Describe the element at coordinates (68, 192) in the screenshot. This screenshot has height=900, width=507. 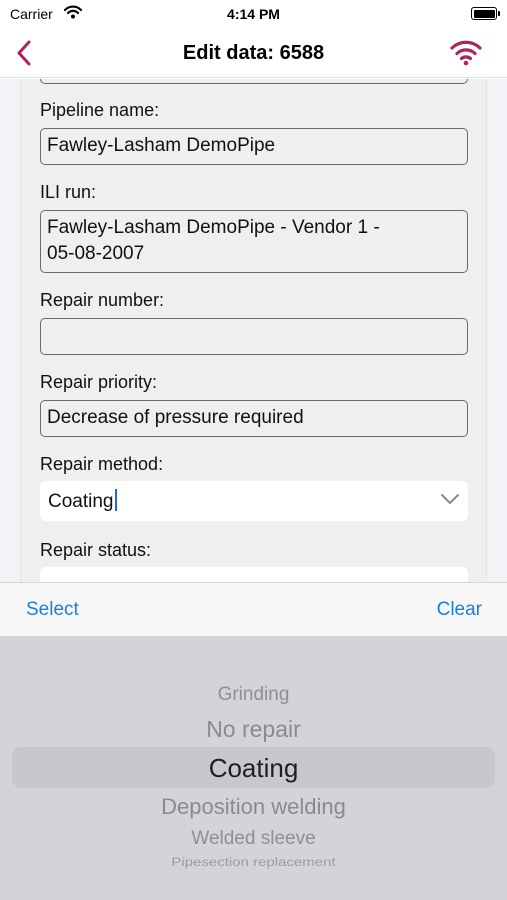
I see `ili-run-label: ILI run:` at that location.